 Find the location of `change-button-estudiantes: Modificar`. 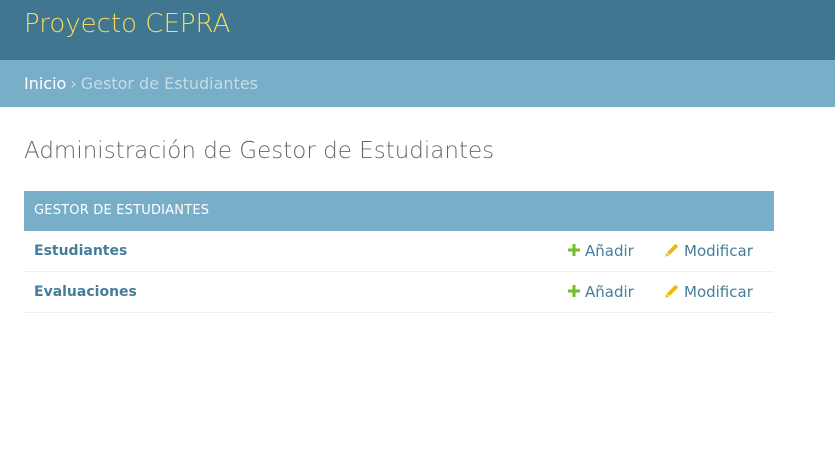

change-button-estudiantes: Modificar is located at coordinates (709, 251).